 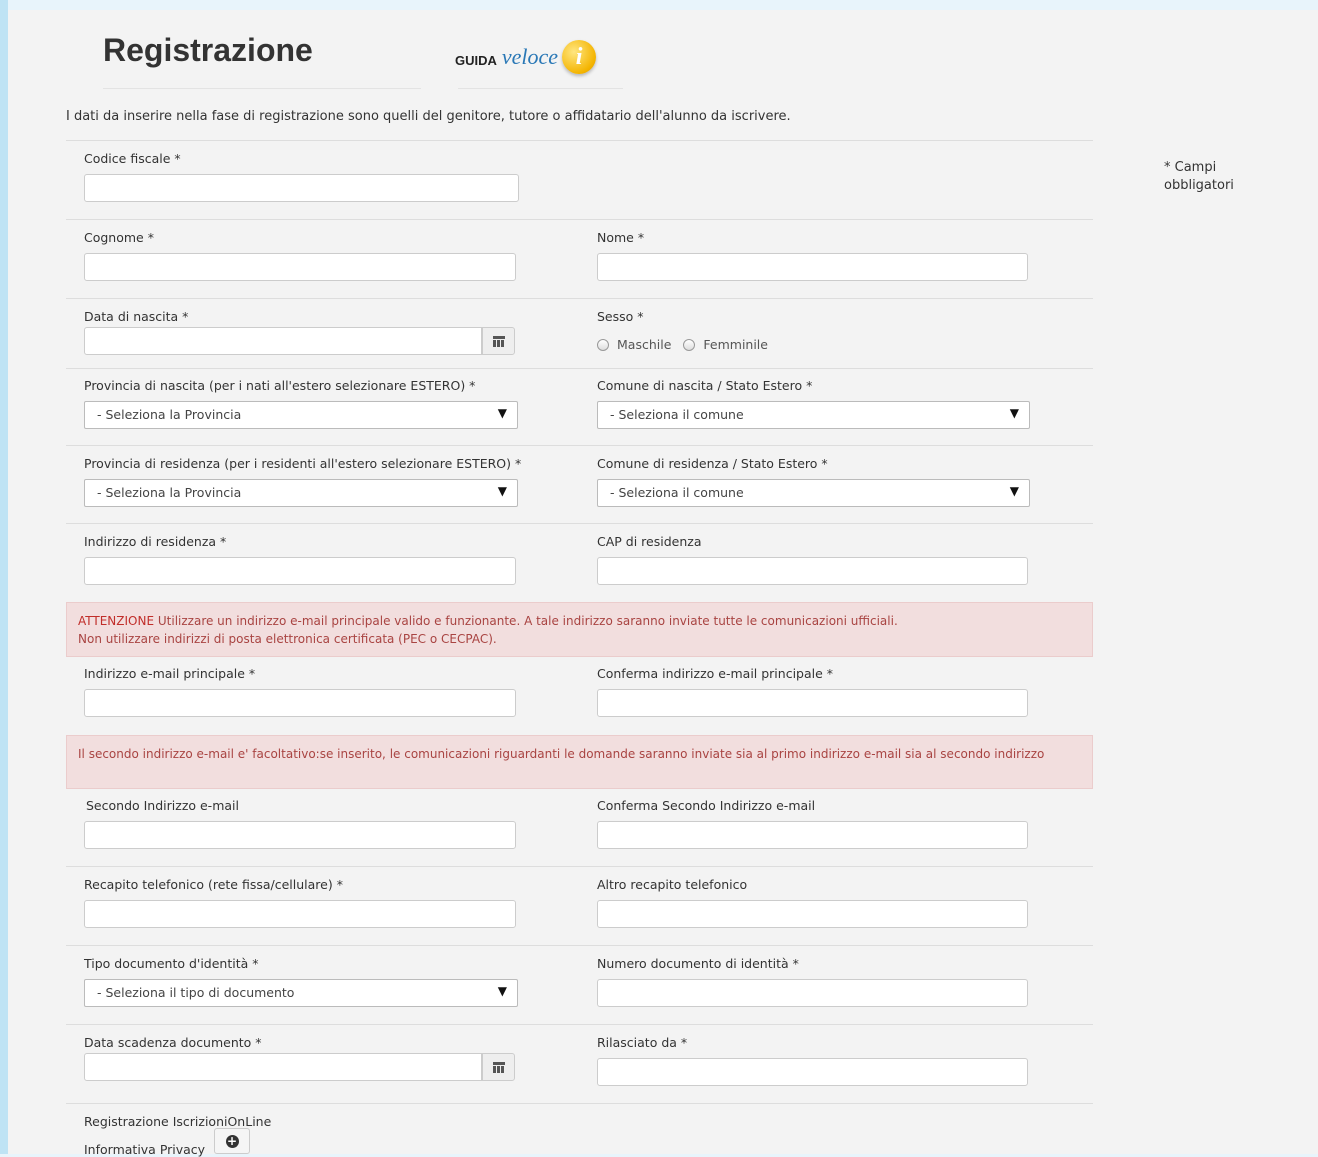 I want to click on comune-residenza-select: - Seleziona il comune ▼, so click(x=813, y=493).